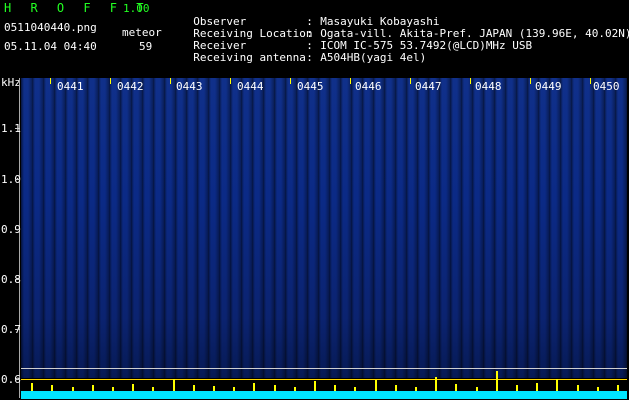  What do you see at coordinates (324, 395) in the screenshot?
I see `noise-floor-fill` at bounding box center [324, 395].